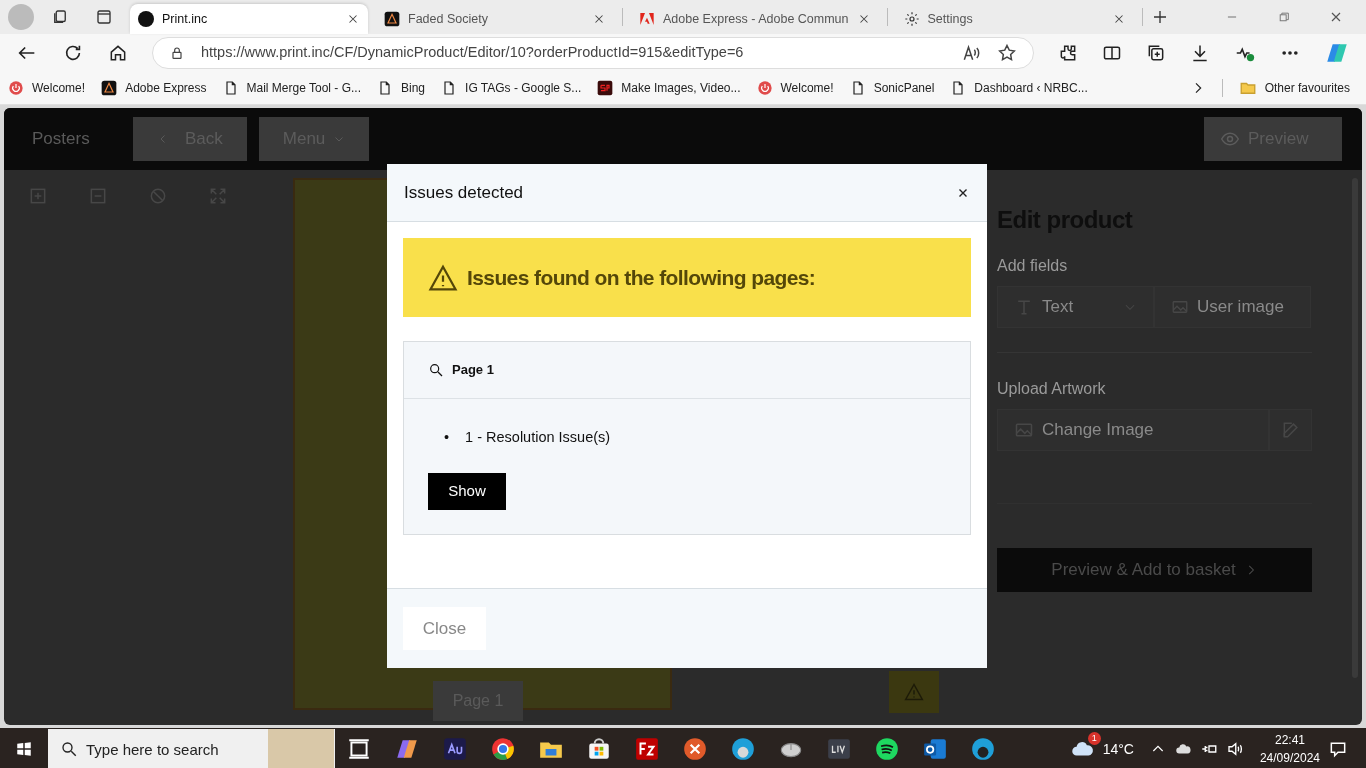  Describe the element at coordinates (641, 277) in the screenshot. I see `banner-text: Issues found on the following pages:` at that location.